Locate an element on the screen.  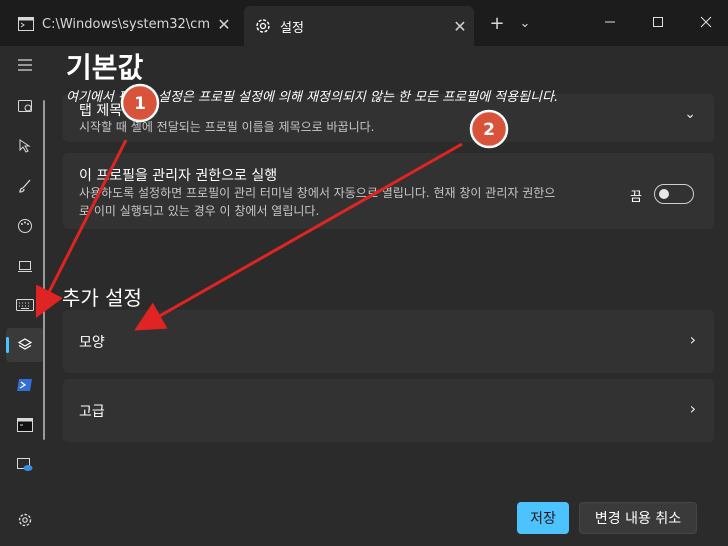
toggle-knob is located at coordinates (664, 194).